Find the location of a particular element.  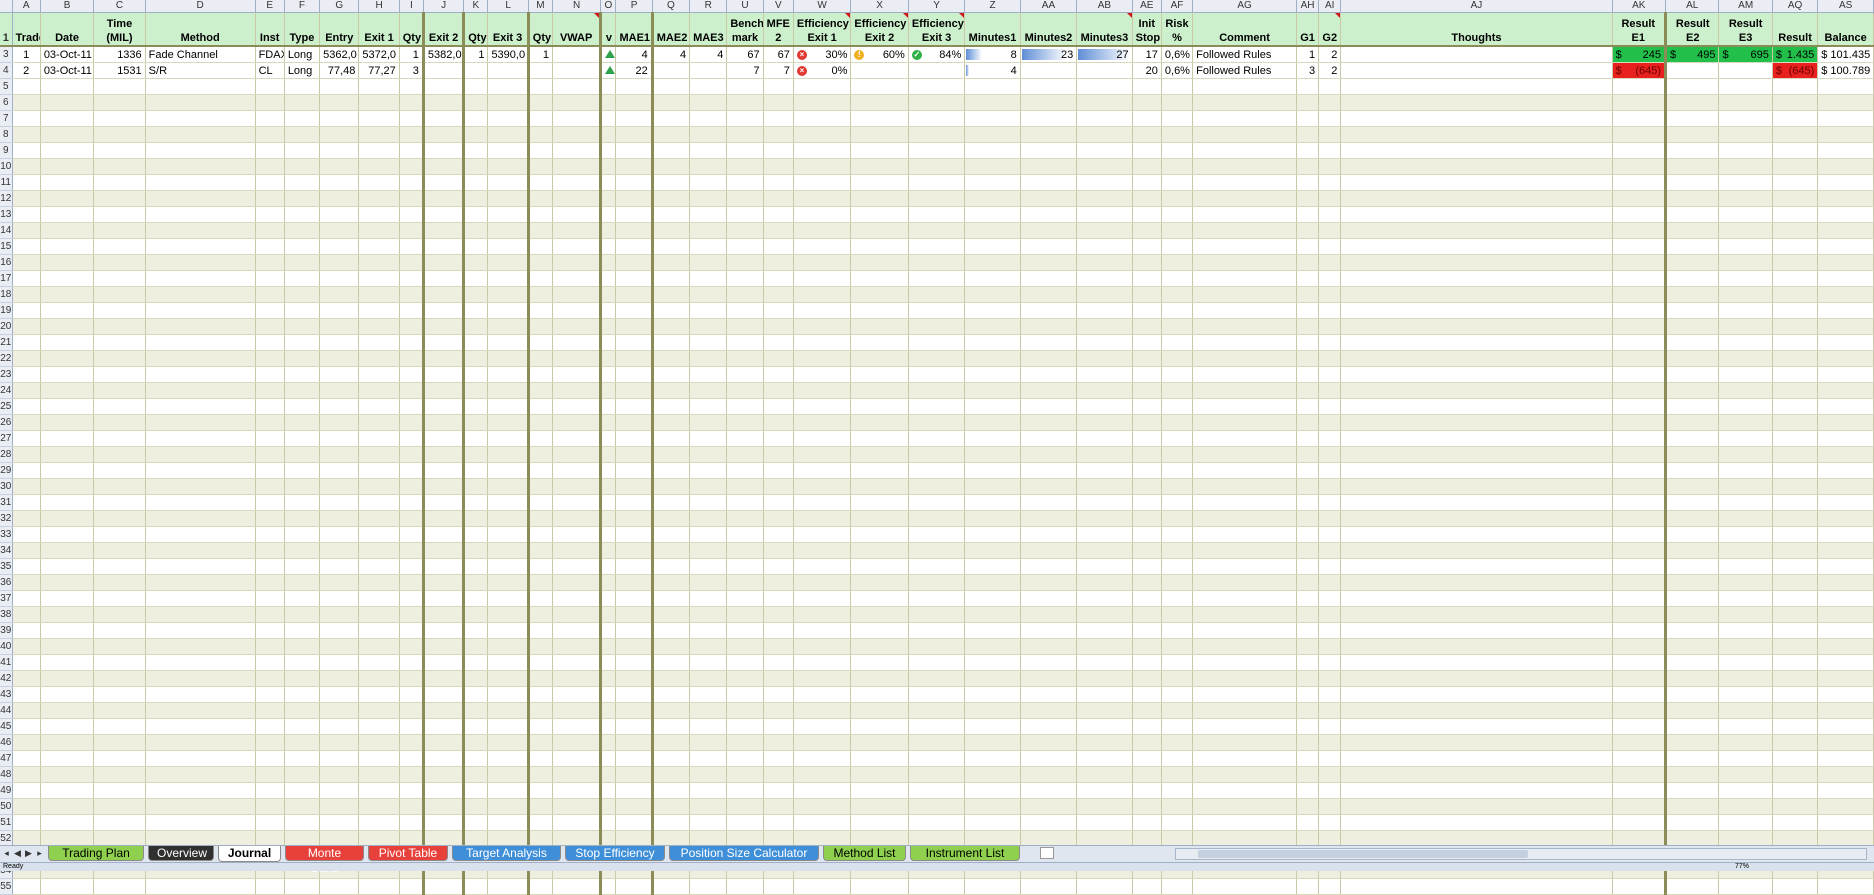

cell-entry: 77,48 is located at coordinates (339, 70).